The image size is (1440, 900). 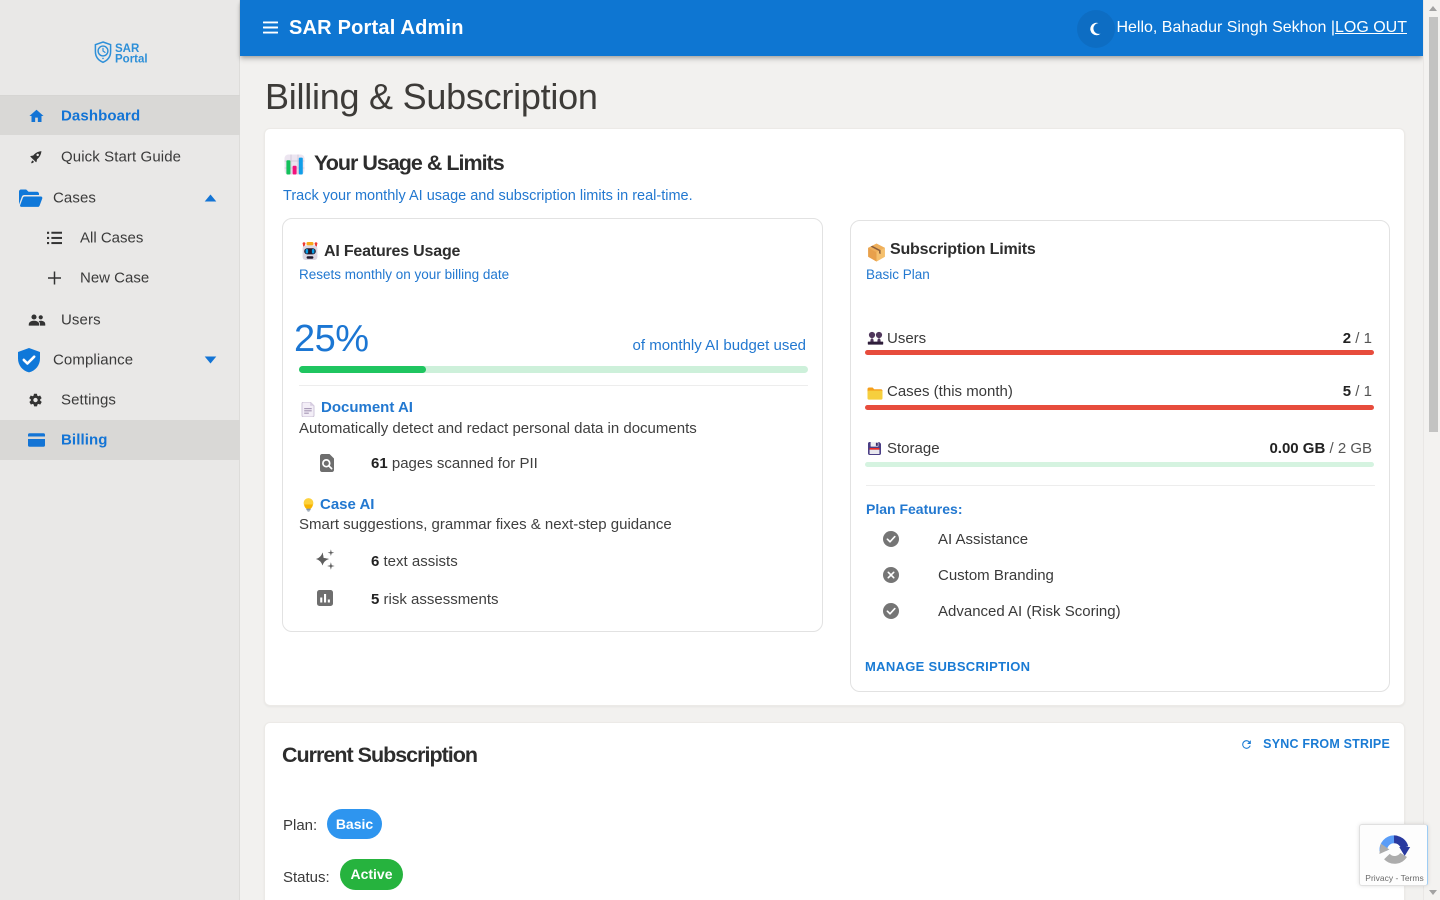 What do you see at coordinates (131, 60) in the screenshot?
I see `svg-text: Portal` at bounding box center [131, 60].